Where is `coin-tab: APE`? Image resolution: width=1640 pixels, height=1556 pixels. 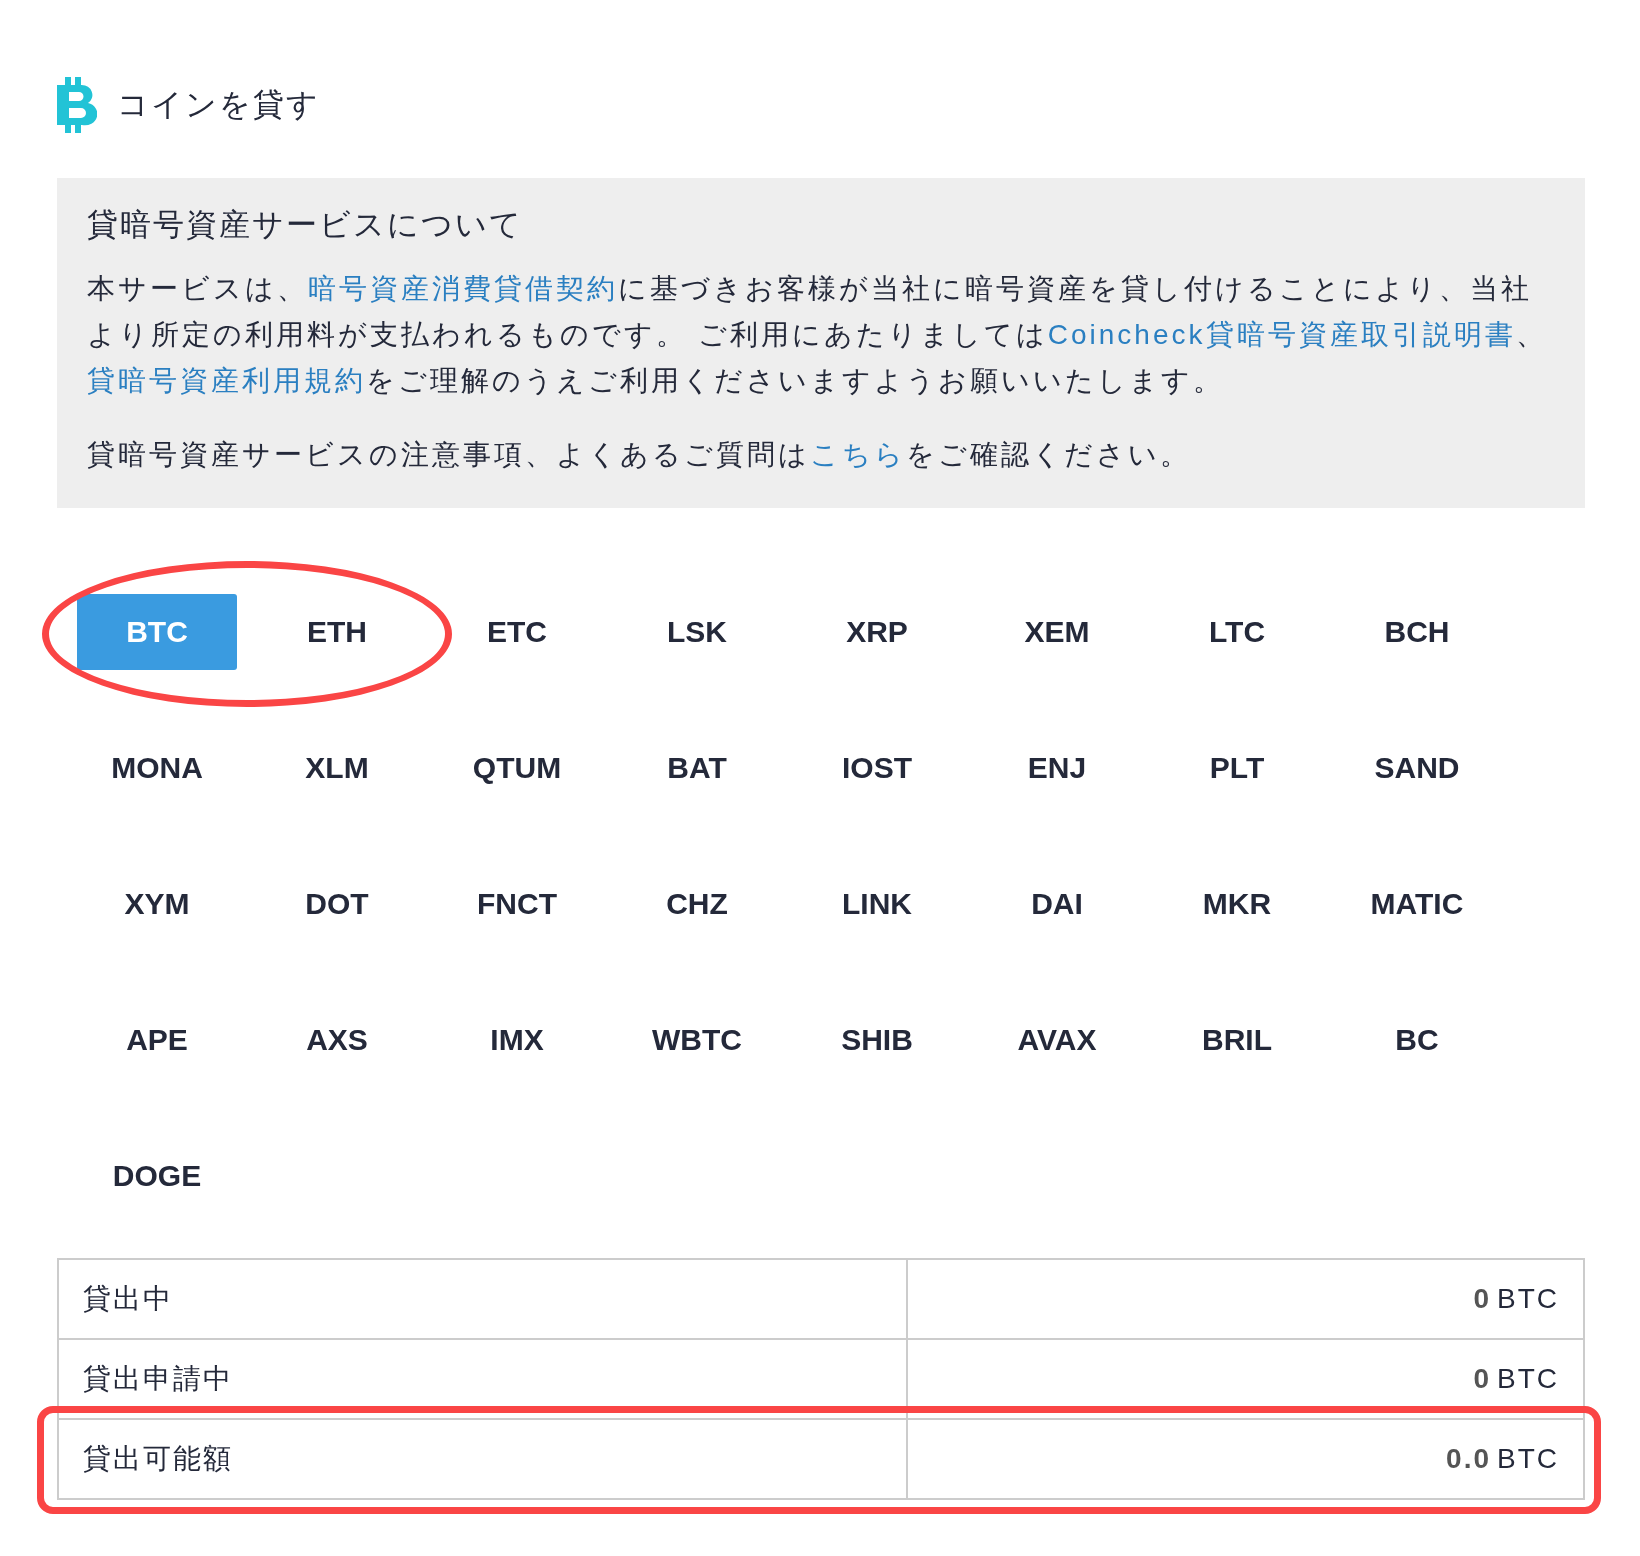 coin-tab: APE is located at coordinates (157, 1040).